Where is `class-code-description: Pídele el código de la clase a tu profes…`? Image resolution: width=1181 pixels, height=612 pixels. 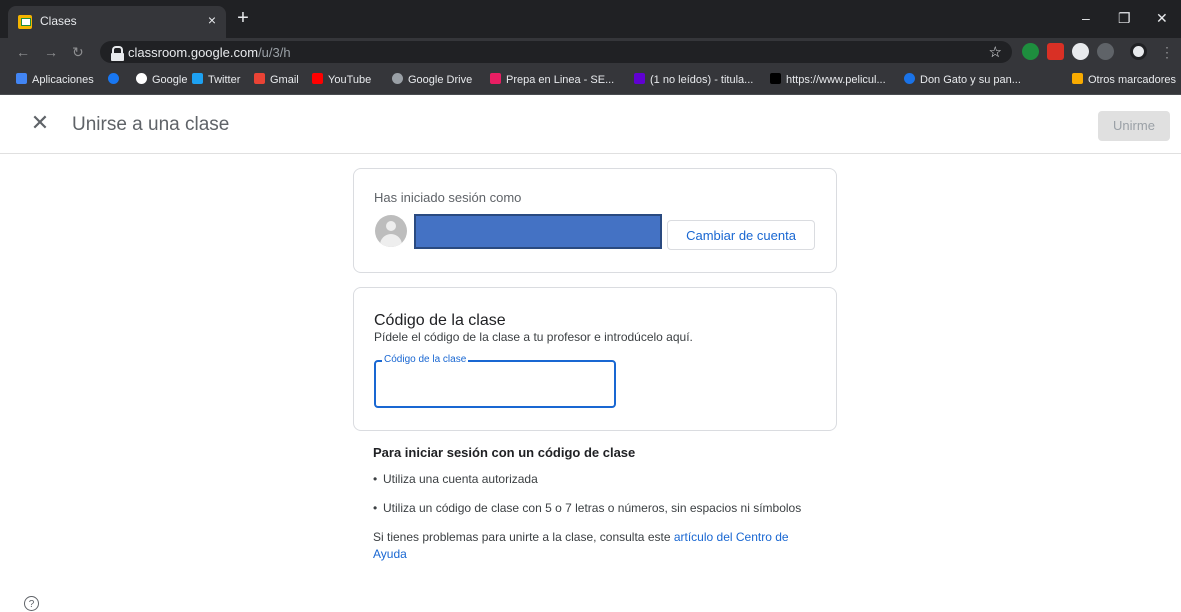 class-code-description: Pídele el código de la clase a tu profes… is located at coordinates (533, 337).